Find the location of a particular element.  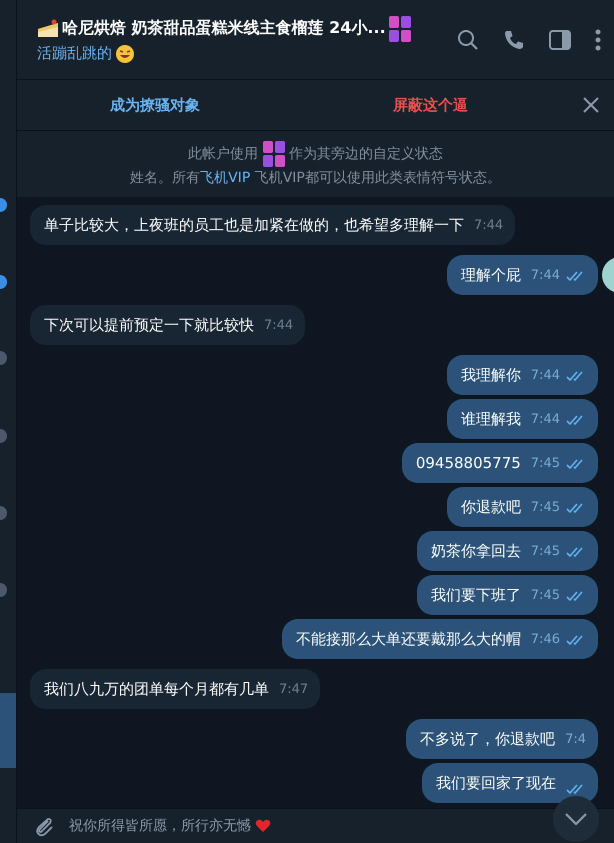

incoming-message: 我们八九万的团单每个月都有几单 7:47 is located at coordinates (175, 689).